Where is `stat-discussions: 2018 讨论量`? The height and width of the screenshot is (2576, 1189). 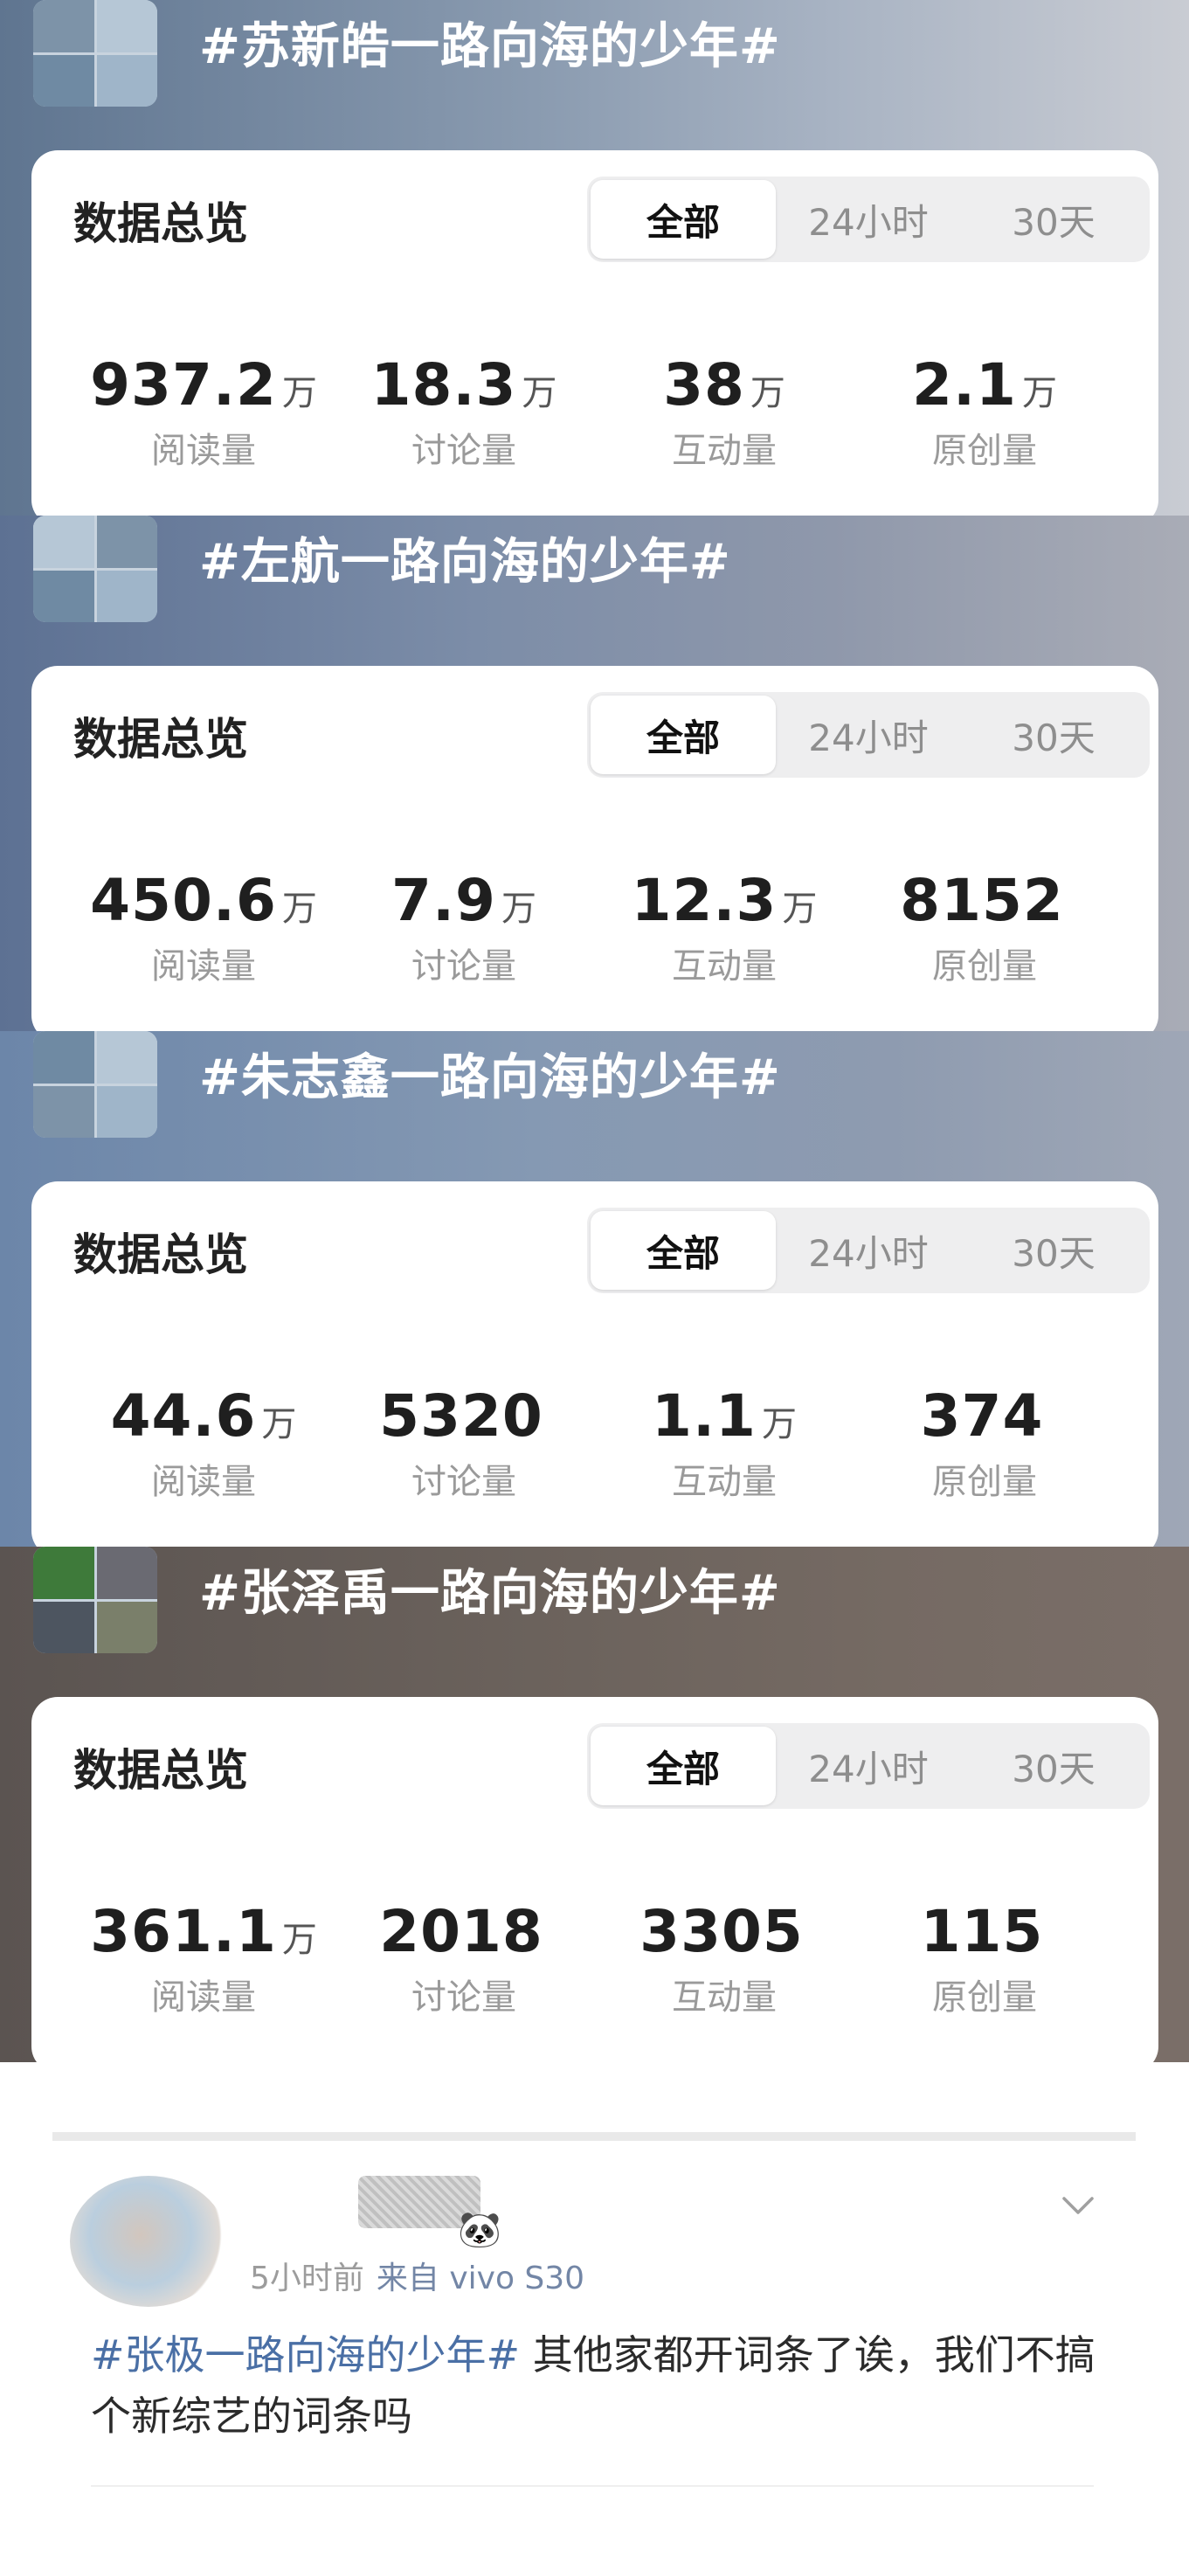
stat-discussions: 2018 讨论量 is located at coordinates (464, 1958).